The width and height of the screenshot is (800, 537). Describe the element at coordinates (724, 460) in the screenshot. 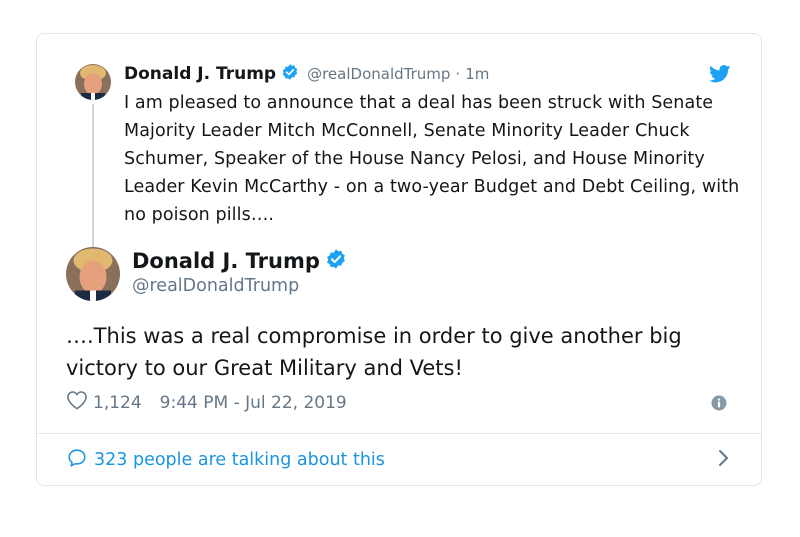

I see `chevron-right-icon` at that location.